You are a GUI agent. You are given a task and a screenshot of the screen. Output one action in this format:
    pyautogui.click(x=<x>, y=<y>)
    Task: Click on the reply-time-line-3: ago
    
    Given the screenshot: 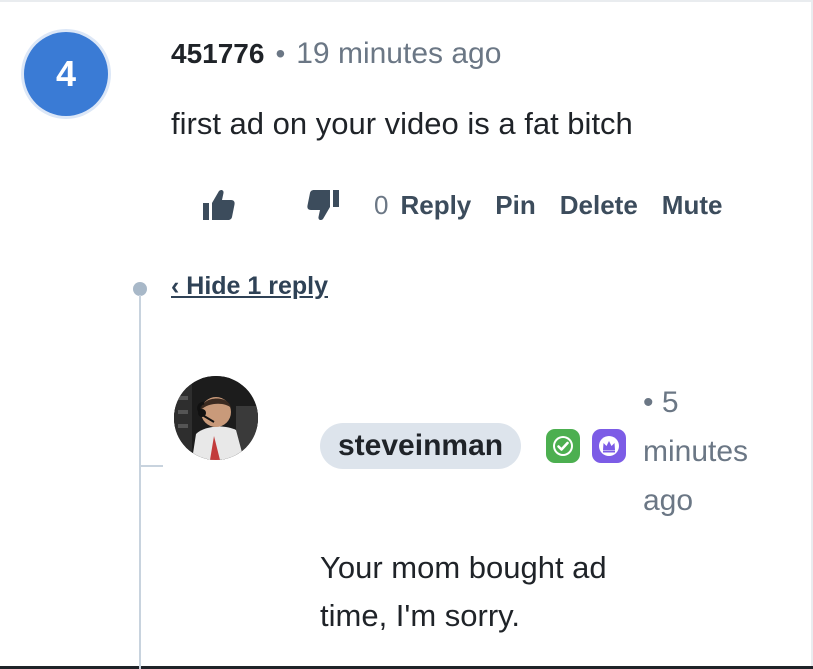 What is the action you would take?
    pyautogui.click(x=668, y=500)
    